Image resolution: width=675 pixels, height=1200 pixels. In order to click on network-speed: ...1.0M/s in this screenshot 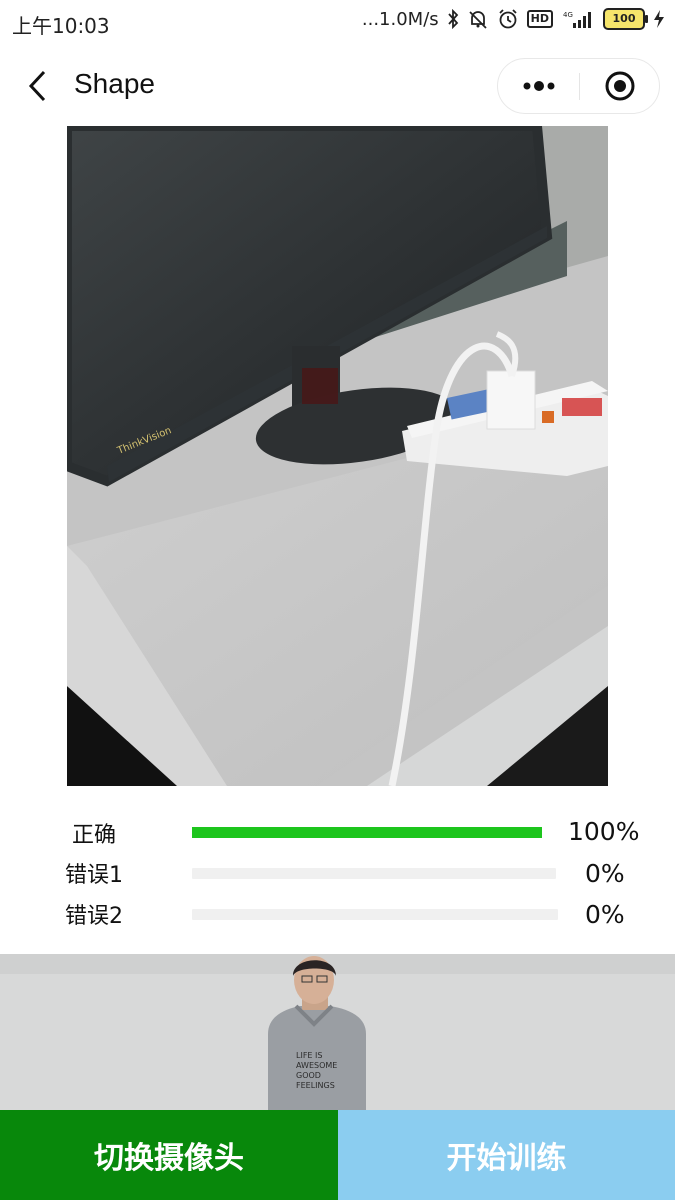, I will do `click(400, 19)`.